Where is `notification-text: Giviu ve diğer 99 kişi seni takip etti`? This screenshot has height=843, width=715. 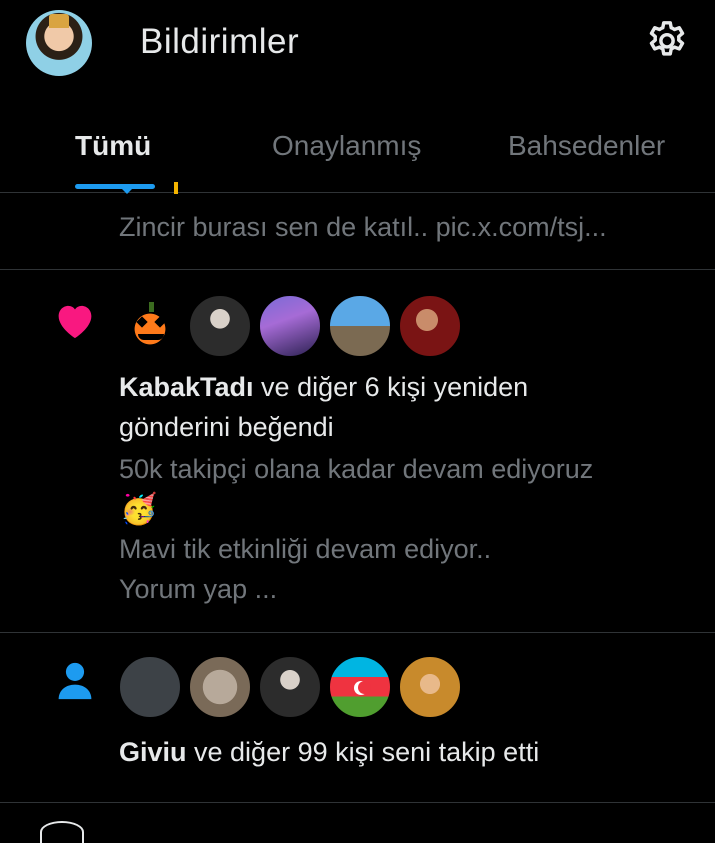
notification-text: Giviu ve diğer 99 kişi seni takip etti is located at coordinates (329, 752).